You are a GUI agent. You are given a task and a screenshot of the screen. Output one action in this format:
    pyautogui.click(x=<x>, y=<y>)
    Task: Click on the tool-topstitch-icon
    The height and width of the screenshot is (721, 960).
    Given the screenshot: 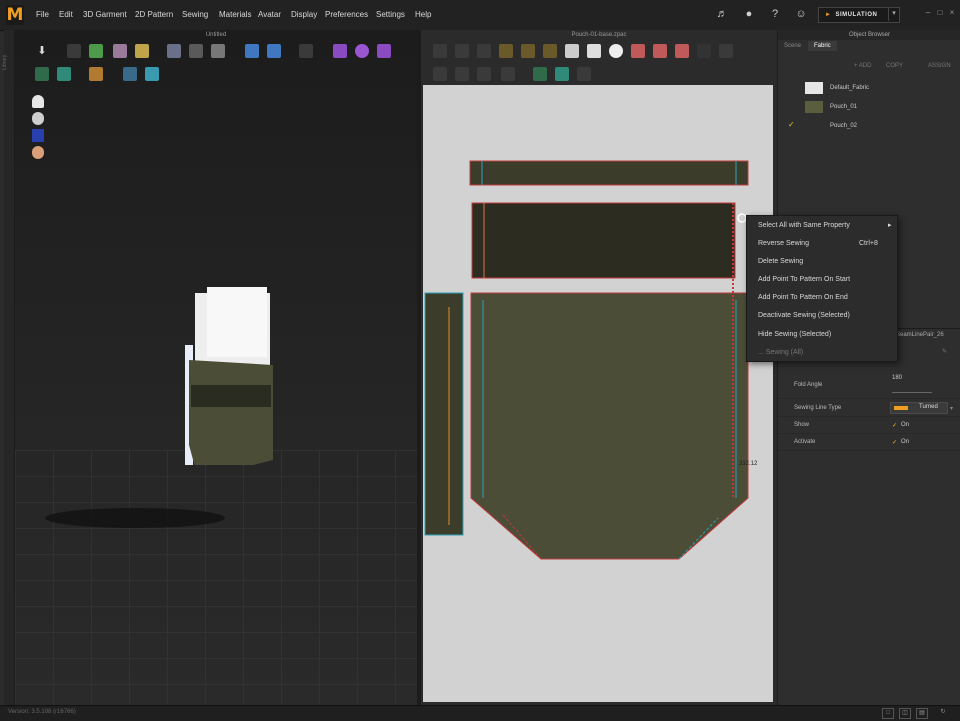 What is the action you would take?
    pyautogui.click(x=508, y=74)
    